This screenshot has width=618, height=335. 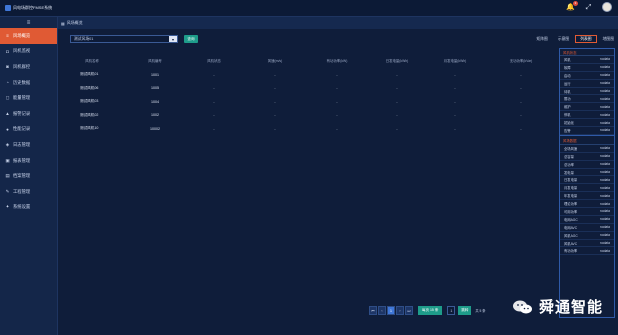 What do you see at coordinates (214, 61) in the screenshot?
I see `column-header: 风机状态` at bounding box center [214, 61].